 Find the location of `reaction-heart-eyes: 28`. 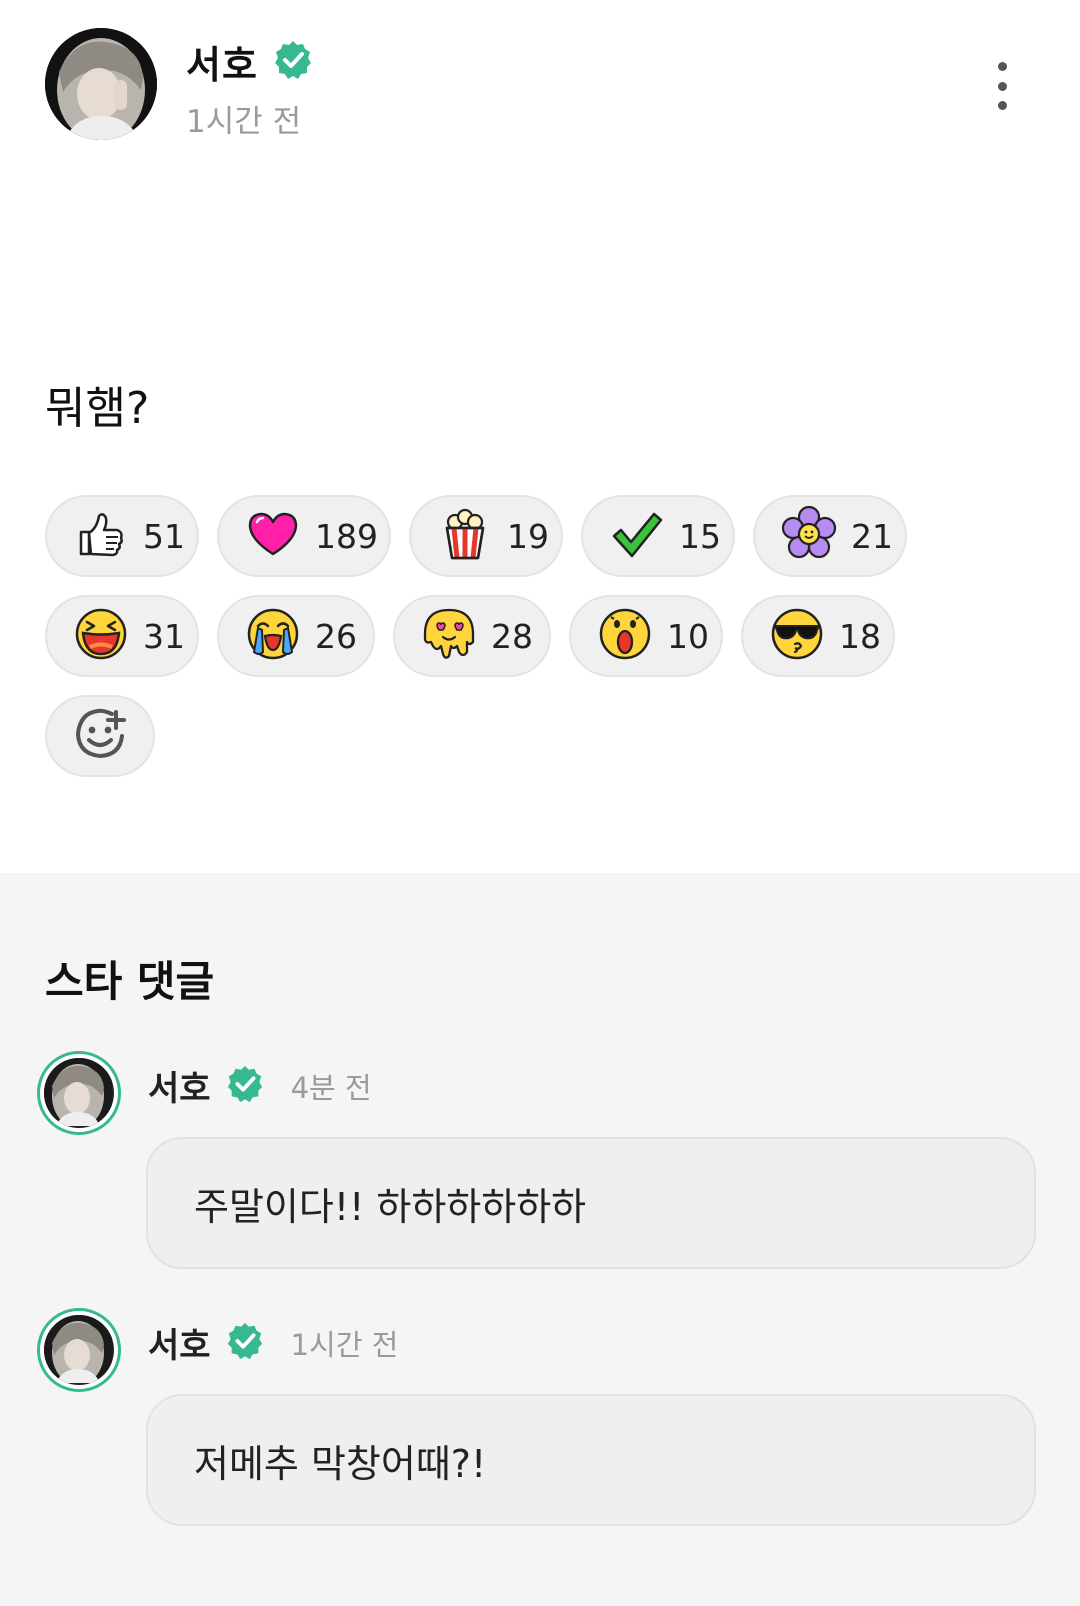

reaction-heart-eyes: 28 is located at coordinates (472, 636).